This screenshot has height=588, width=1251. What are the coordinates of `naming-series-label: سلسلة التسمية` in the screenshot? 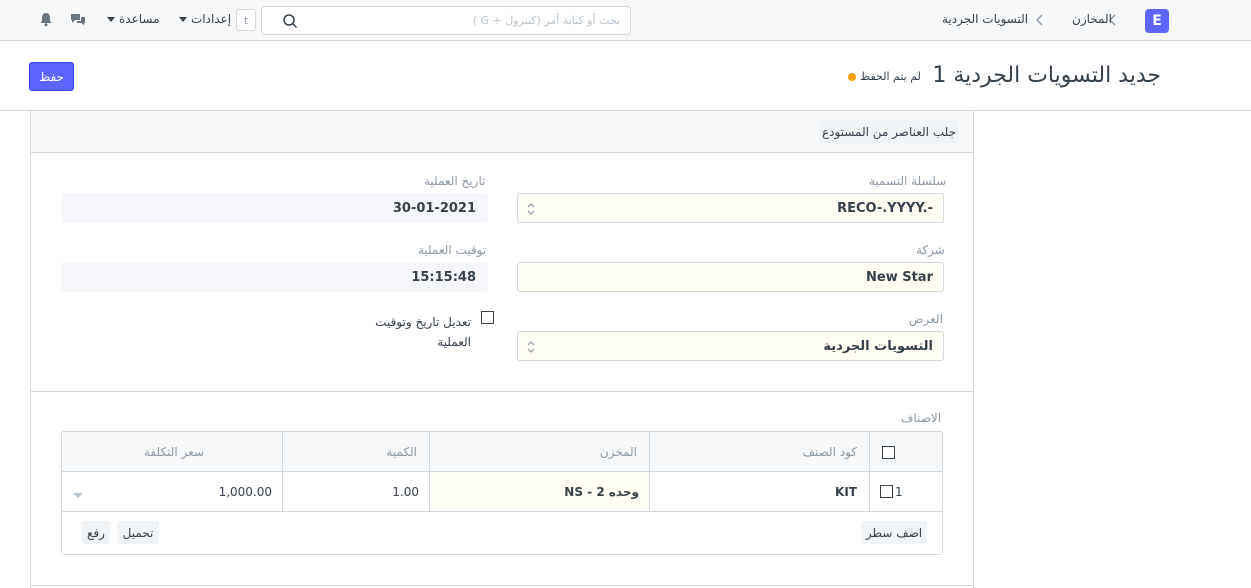 It's located at (908, 181).